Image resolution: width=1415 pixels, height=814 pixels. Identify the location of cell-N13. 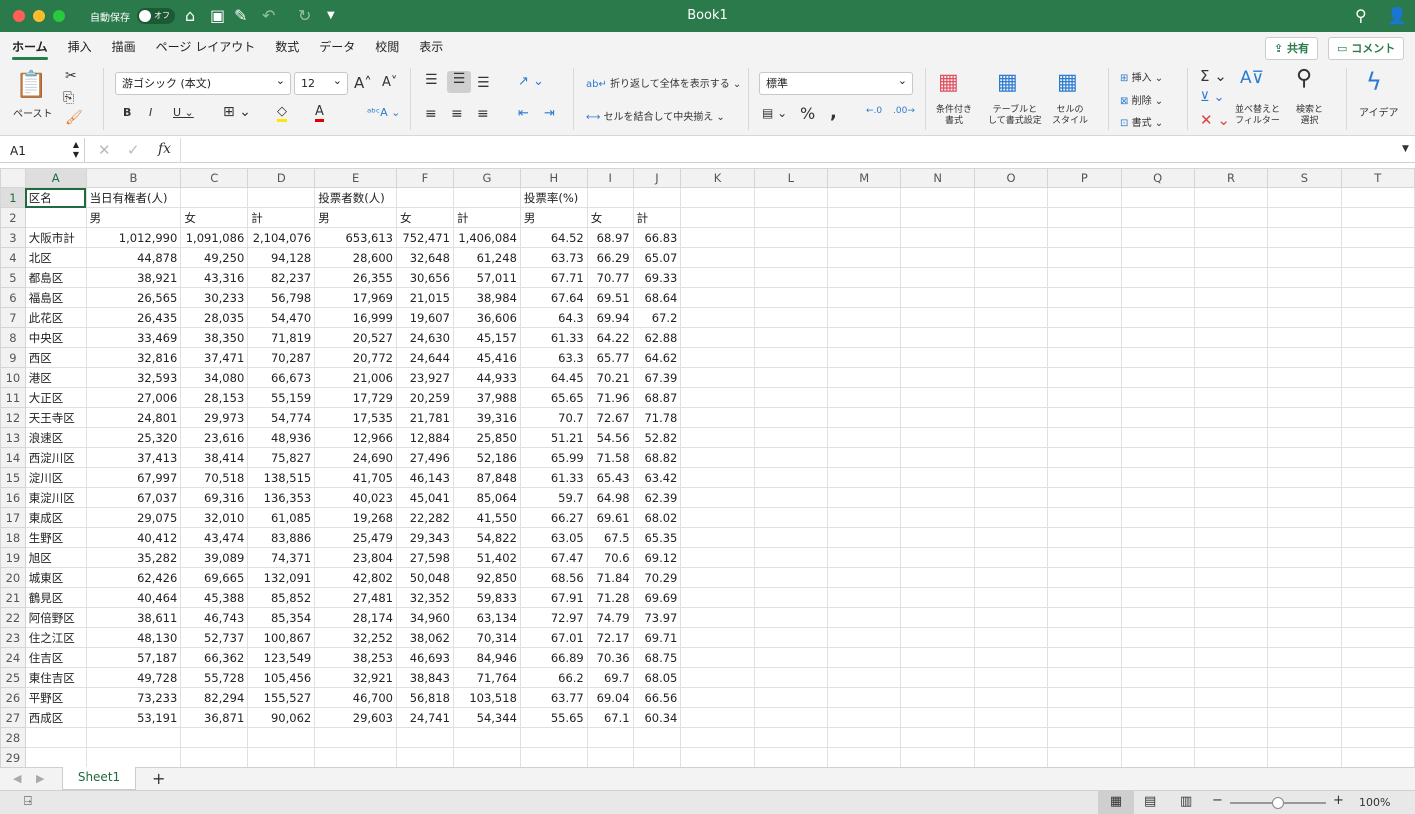
(937, 437).